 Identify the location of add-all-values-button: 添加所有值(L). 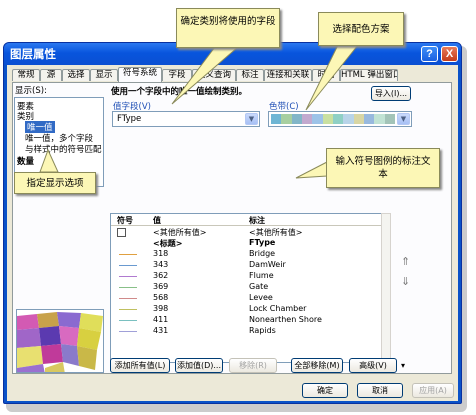
(140, 365).